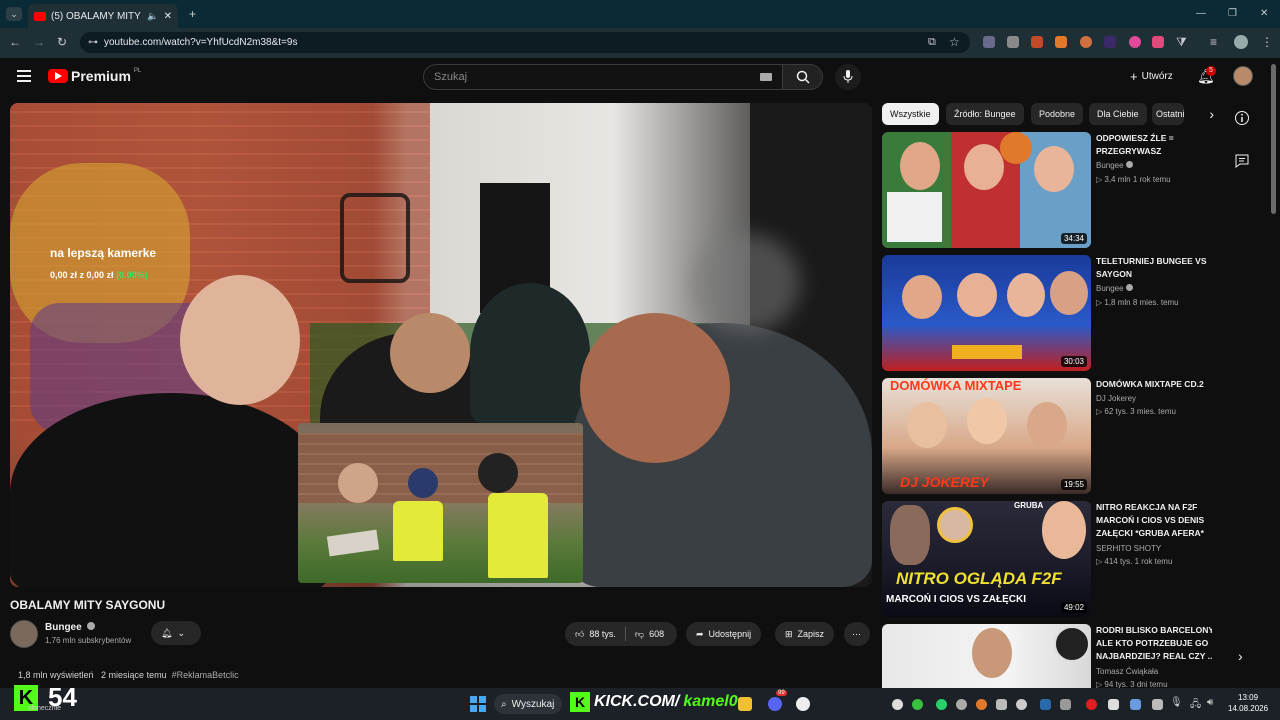  Describe the element at coordinates (168, 16) in the screenshot. I see `tab-close-icon: ✕` at that location.